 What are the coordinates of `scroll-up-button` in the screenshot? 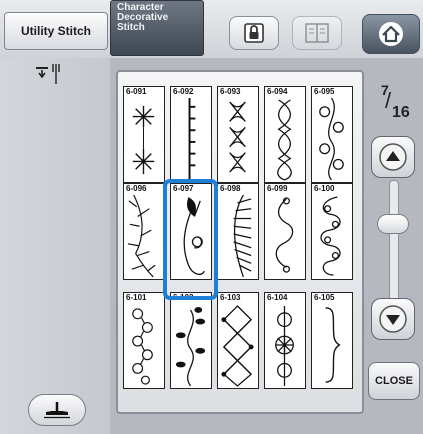 It's located at (393, 157).